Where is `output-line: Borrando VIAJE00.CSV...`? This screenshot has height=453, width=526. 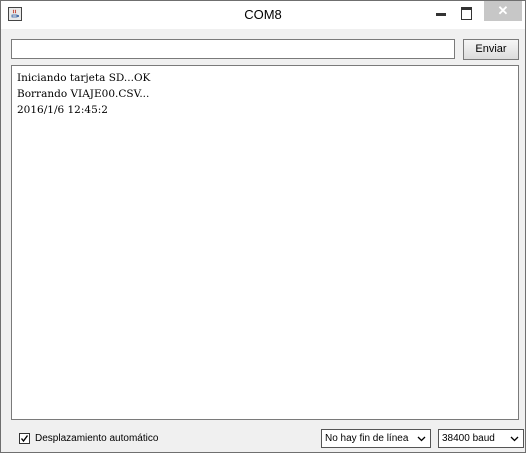
output-line: Borrando VIAJE00.CSV... is located at coordinates (83, 94).